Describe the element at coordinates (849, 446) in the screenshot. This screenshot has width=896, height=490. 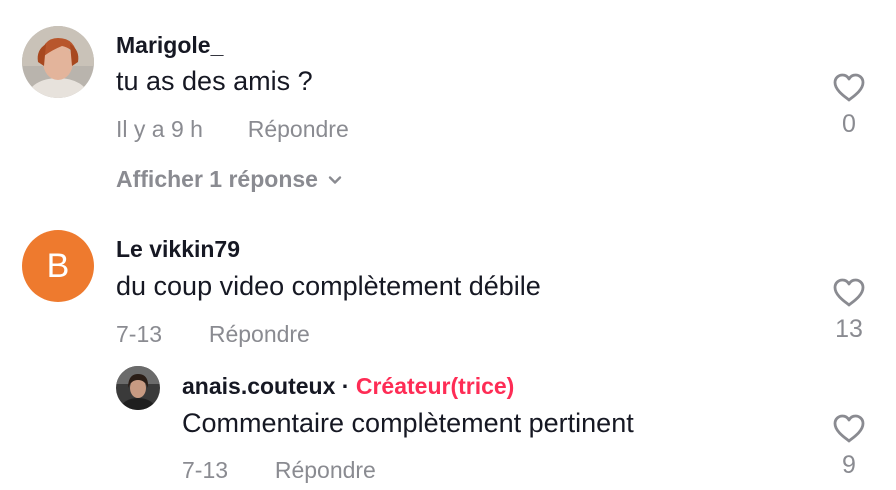
I see `like-control: 9` at that location.